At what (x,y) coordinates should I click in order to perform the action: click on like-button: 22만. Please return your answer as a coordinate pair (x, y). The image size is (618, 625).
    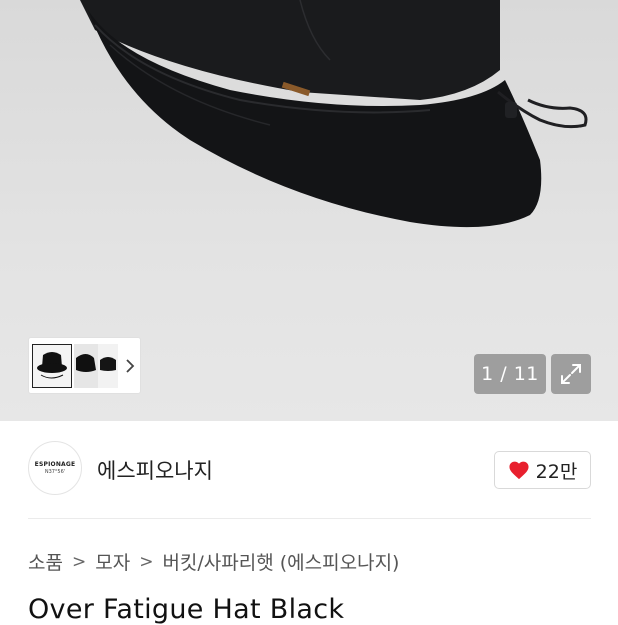
    Looking at the image, I should click on (542, 470).